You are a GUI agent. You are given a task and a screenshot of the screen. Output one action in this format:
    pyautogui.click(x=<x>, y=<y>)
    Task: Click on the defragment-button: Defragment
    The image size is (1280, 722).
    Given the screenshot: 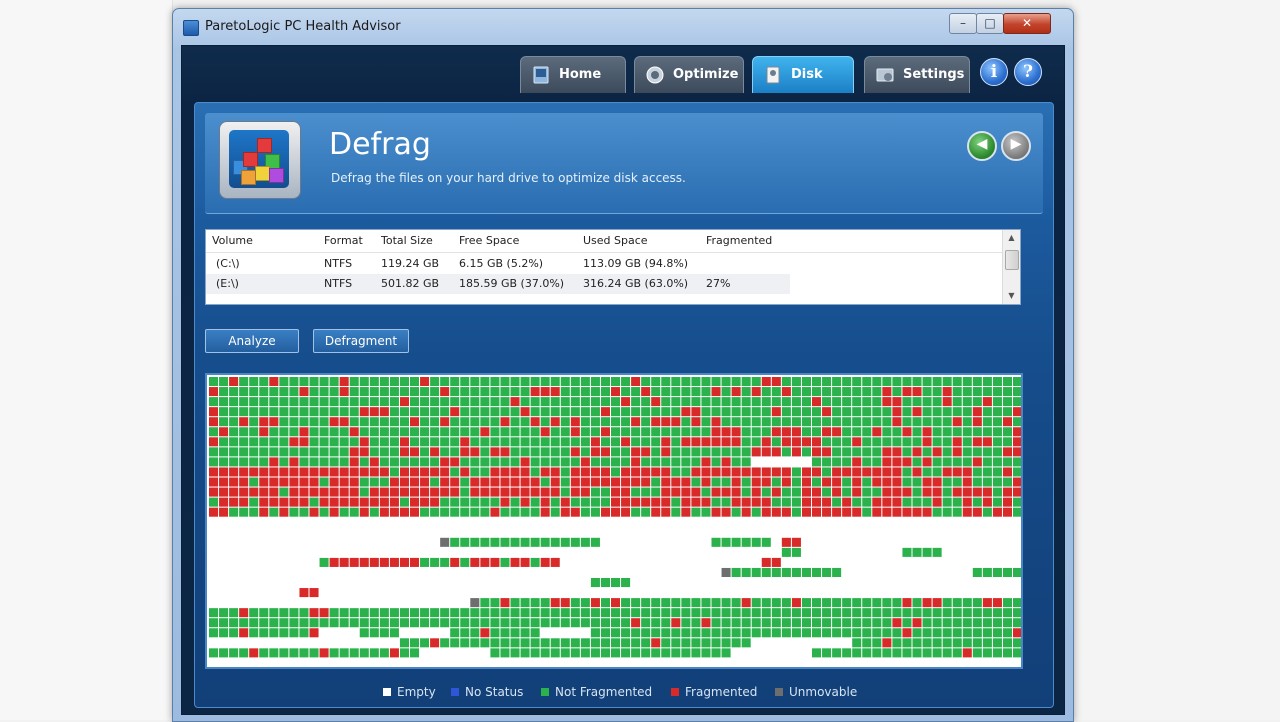 What is the action you would take?
    pyautogui.click(x=361, y=341)
    